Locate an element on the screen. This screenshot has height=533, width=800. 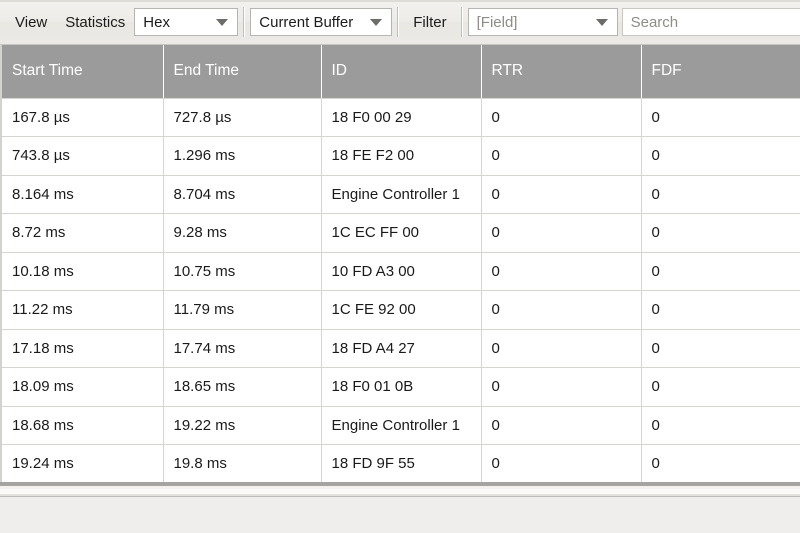
column-header-end-time: End Time is located at coordinates (242, 72).